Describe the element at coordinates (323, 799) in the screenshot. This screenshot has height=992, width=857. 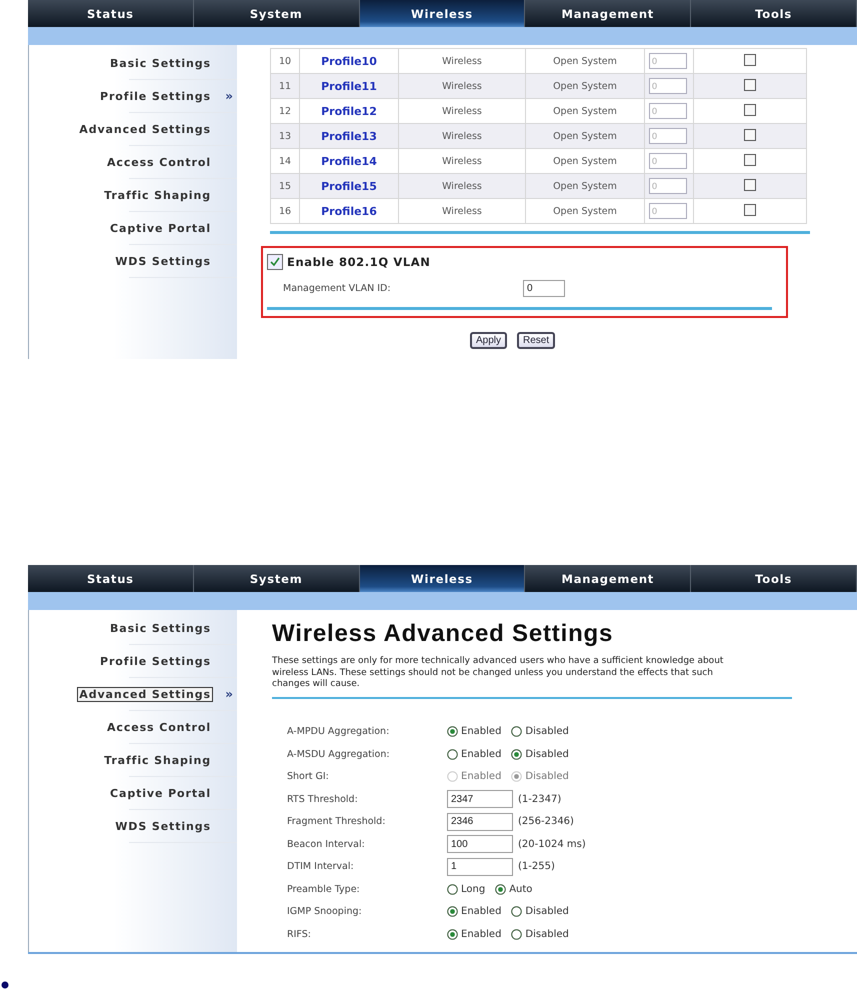
I see `setting-label: RTS Threshold:` at that location.